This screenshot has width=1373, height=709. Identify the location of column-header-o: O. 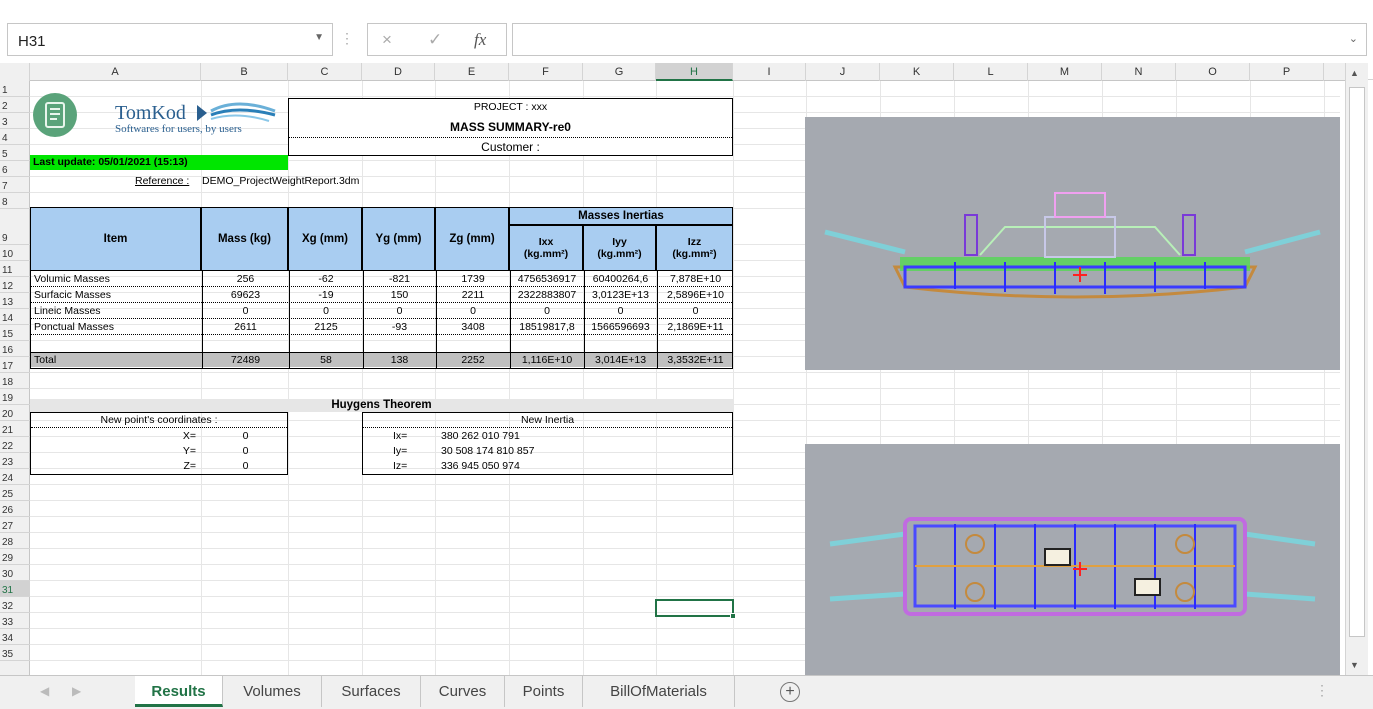
(1213, 72).